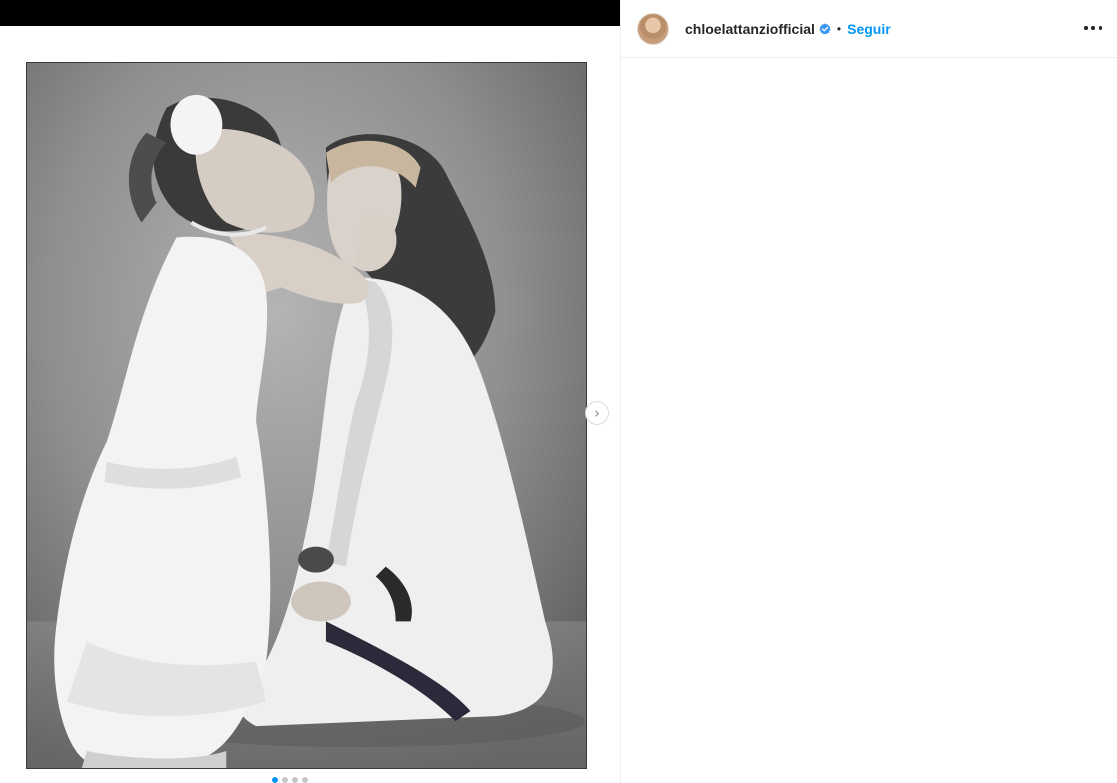  What do you see at coordinates (750, 29) in the screenshot?
I see `username-link: chloelattanziofficial` at bounding box center [750, 29].